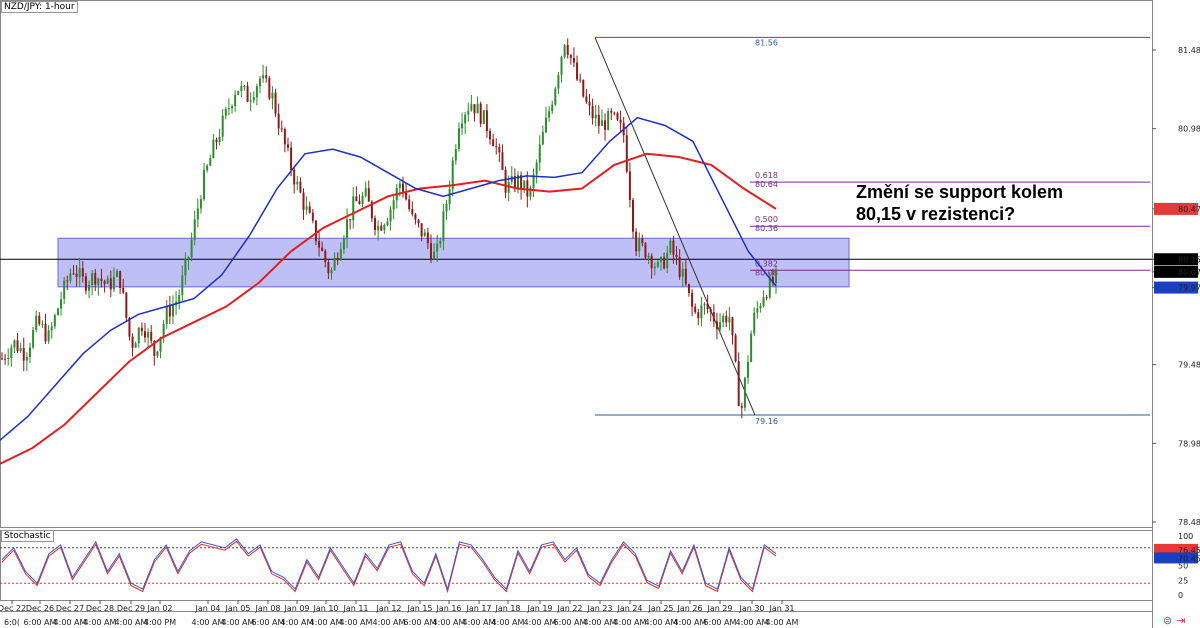 Image resolution: width=1200 pixels, height=628 pixels. What do you see at coordinates (507, 608) in the screenshot?
I see `time-date-label: Jan 18` at bounding box center [507, 608].